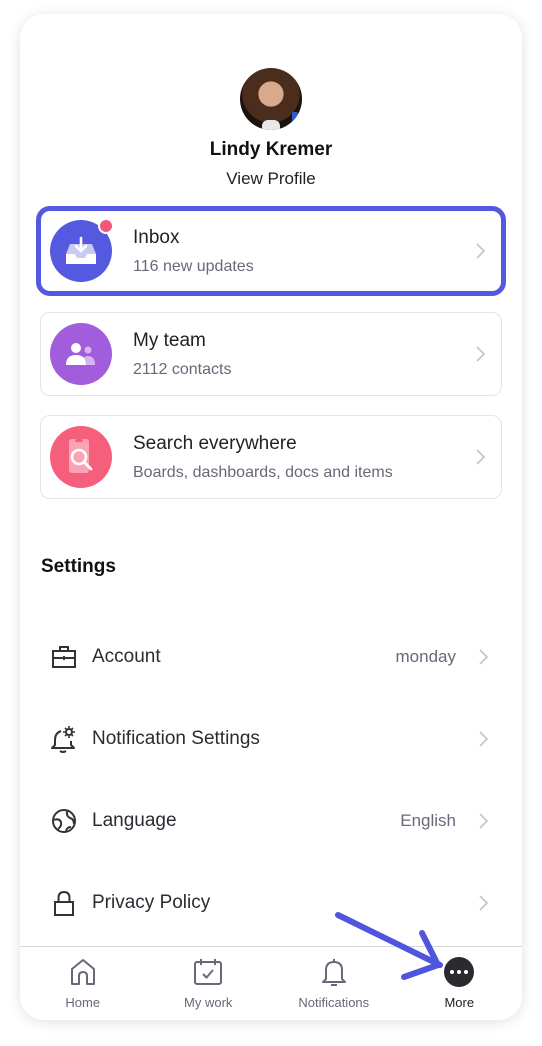  Describe the element at coordinates (272, 903) in the screenshot. I see `settings-item-privacy-policy: Privacy Policy` at that location.